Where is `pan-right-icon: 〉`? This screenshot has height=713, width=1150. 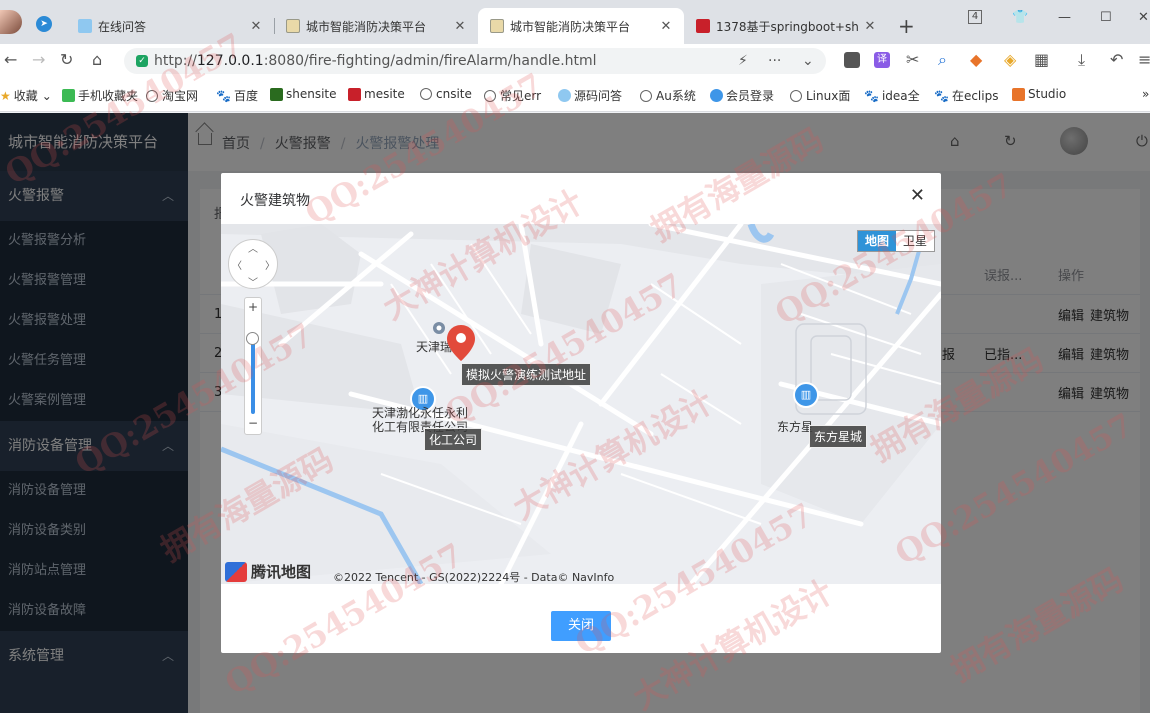 pan-right-icon: 〉 is located at coordinates (270, 264).